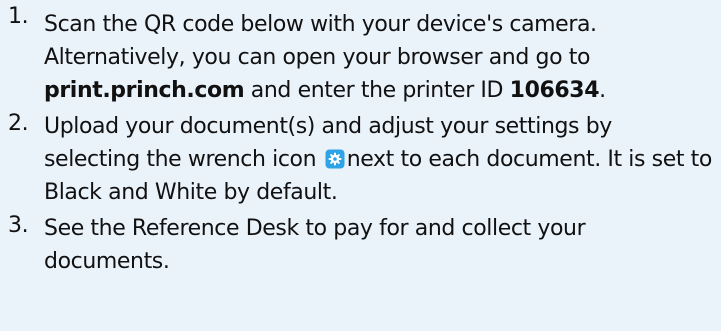  I want to click on step-number: 2., so click(18, 123).